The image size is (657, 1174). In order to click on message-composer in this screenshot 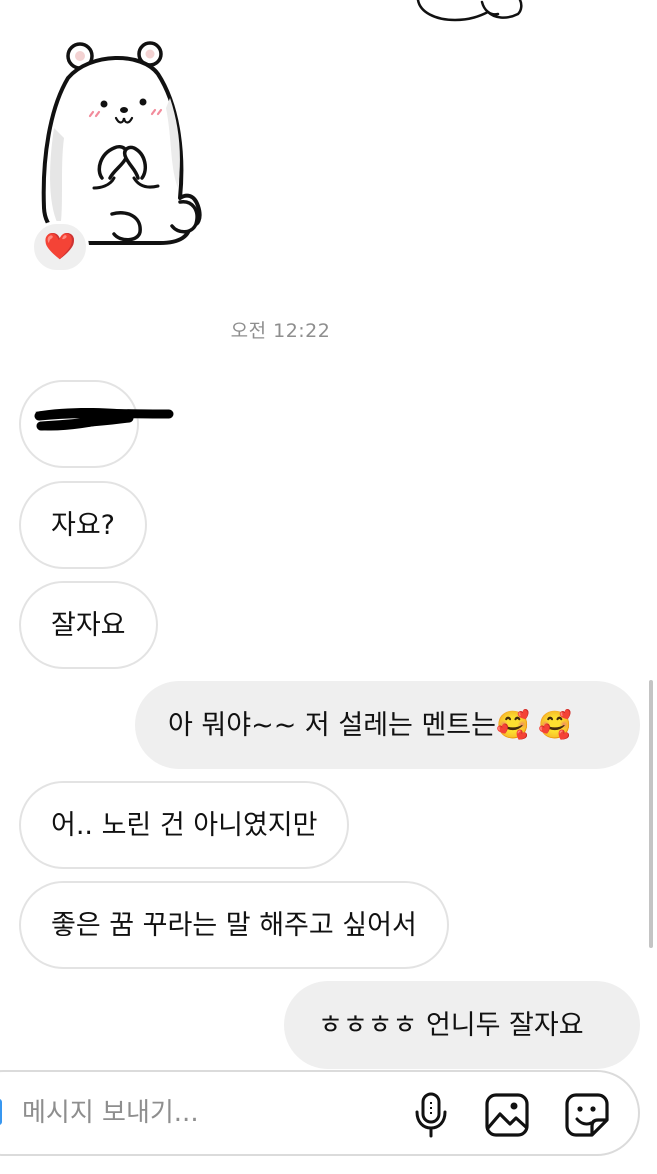, I will do `click(320, 1113)`.